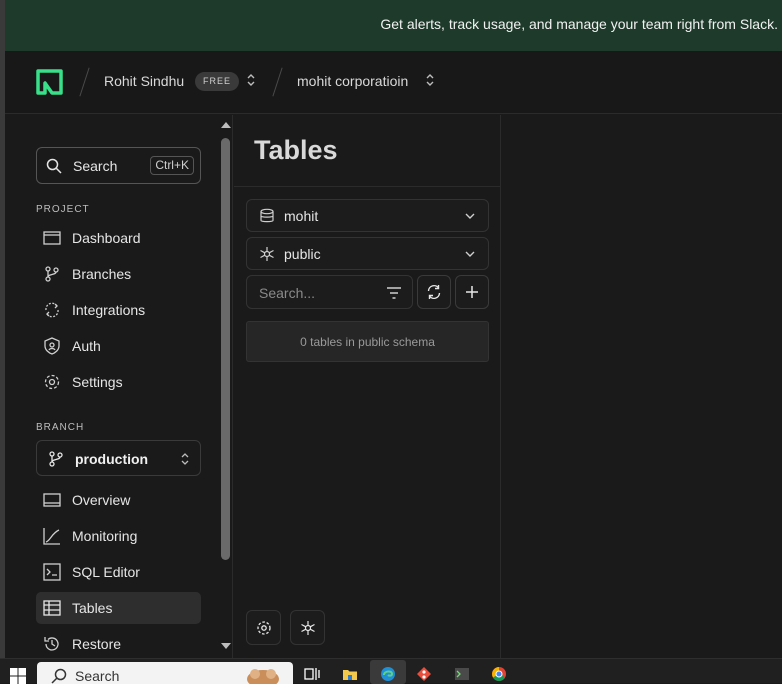  I want to click on sidebar-item-sql-editor: SQL Editor, so click(118, 572).